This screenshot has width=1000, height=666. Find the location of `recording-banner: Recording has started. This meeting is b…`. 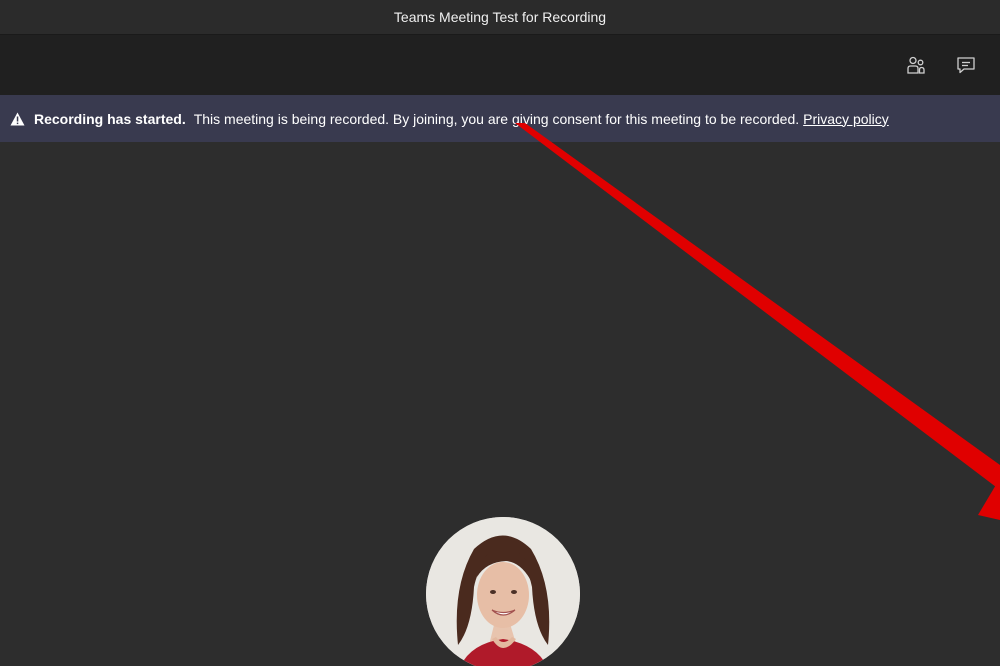

recording-banner: Recording has started. This meeting is b… is located at coordinates (500, 118).